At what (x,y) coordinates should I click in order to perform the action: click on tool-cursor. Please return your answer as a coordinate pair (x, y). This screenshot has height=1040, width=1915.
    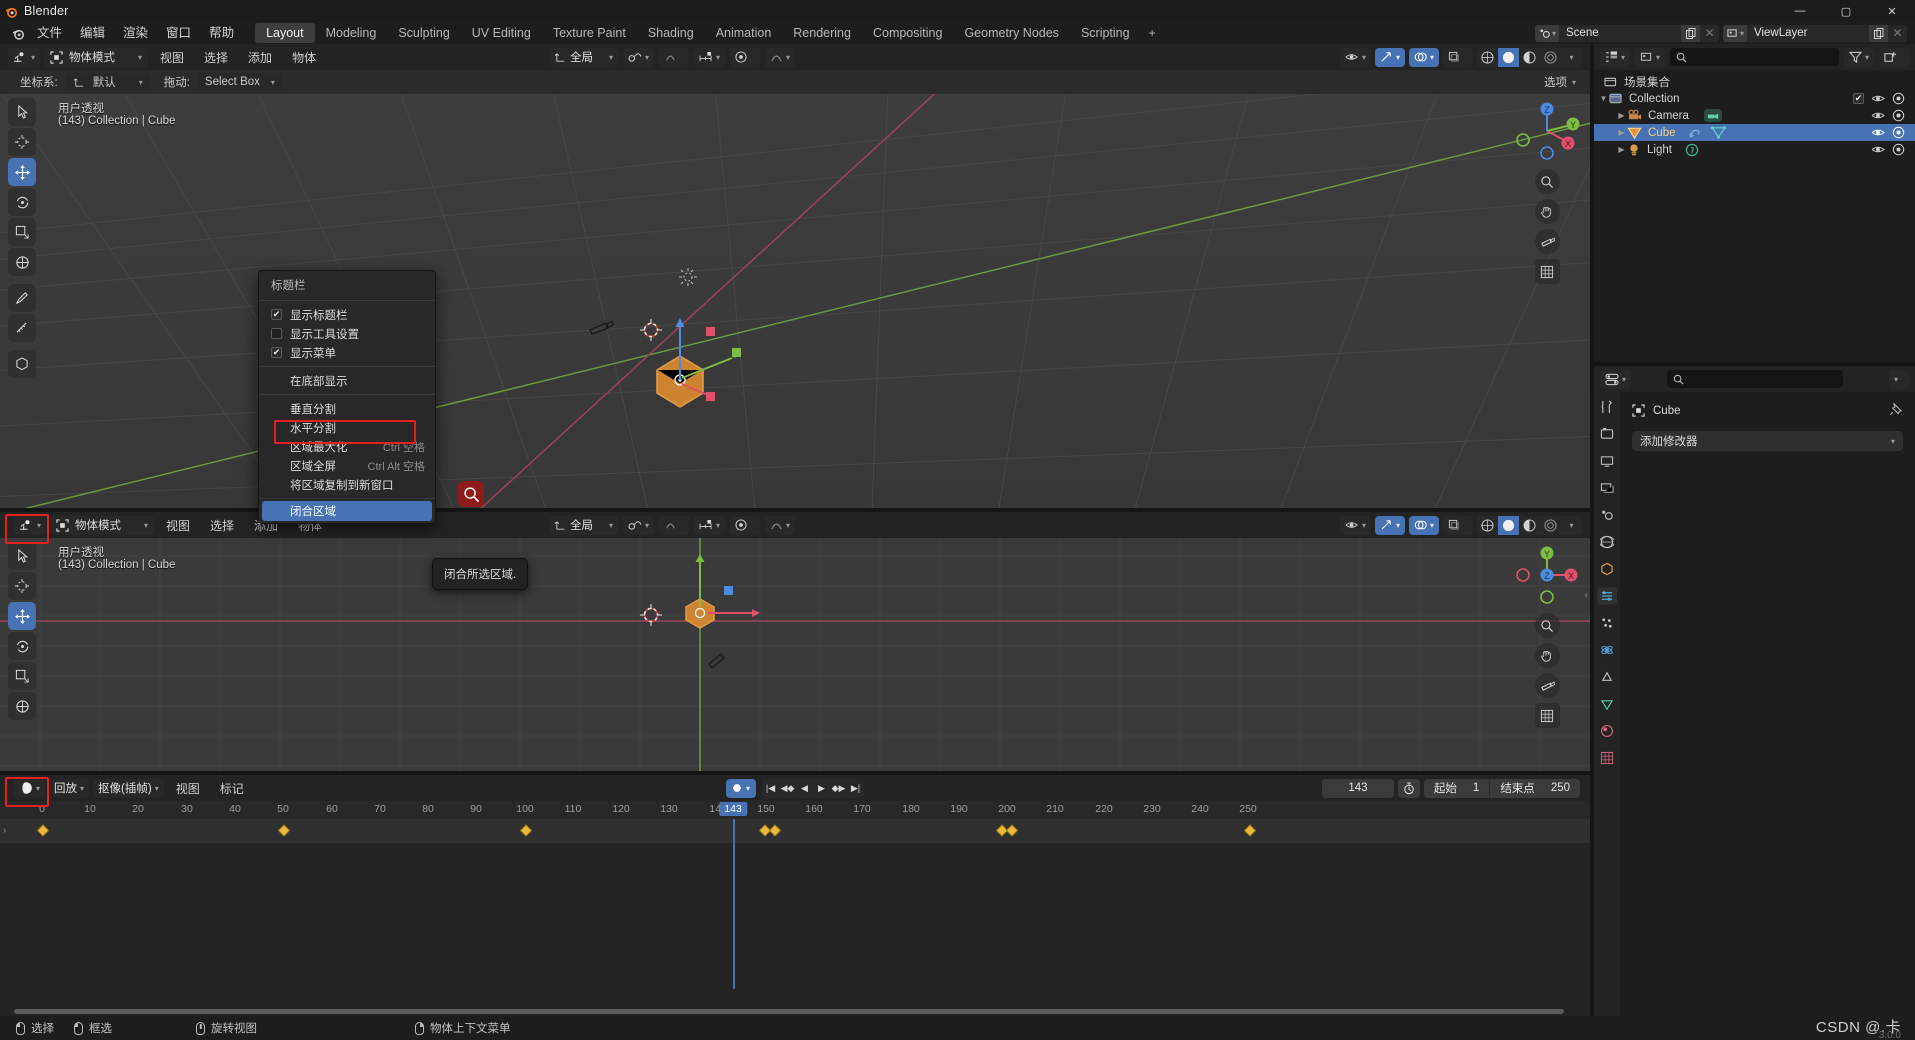
    Looking at the image, I should click on (22, 142).